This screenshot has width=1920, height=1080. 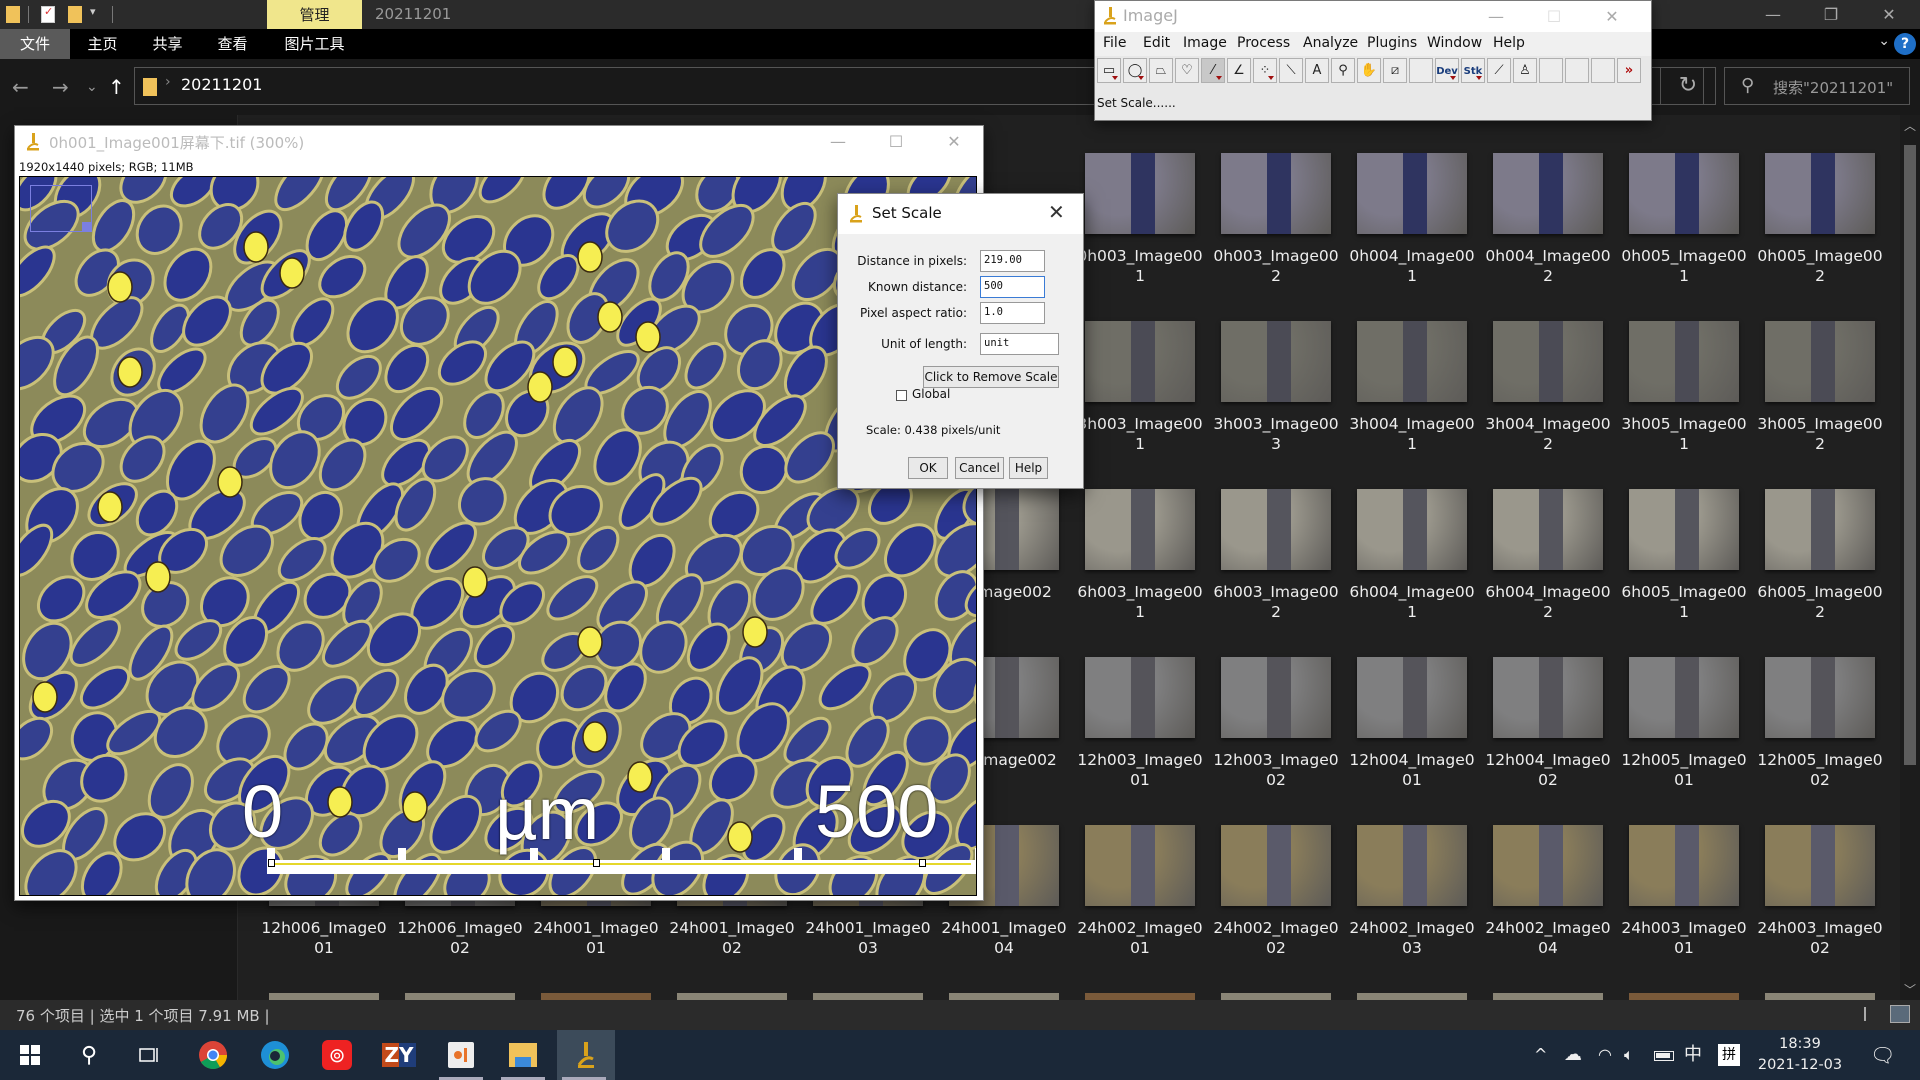 What do you see at coordinates (979, 468) in the screenshot?
I see `cancel-button: Cancel` at bounding box center [979, 468].